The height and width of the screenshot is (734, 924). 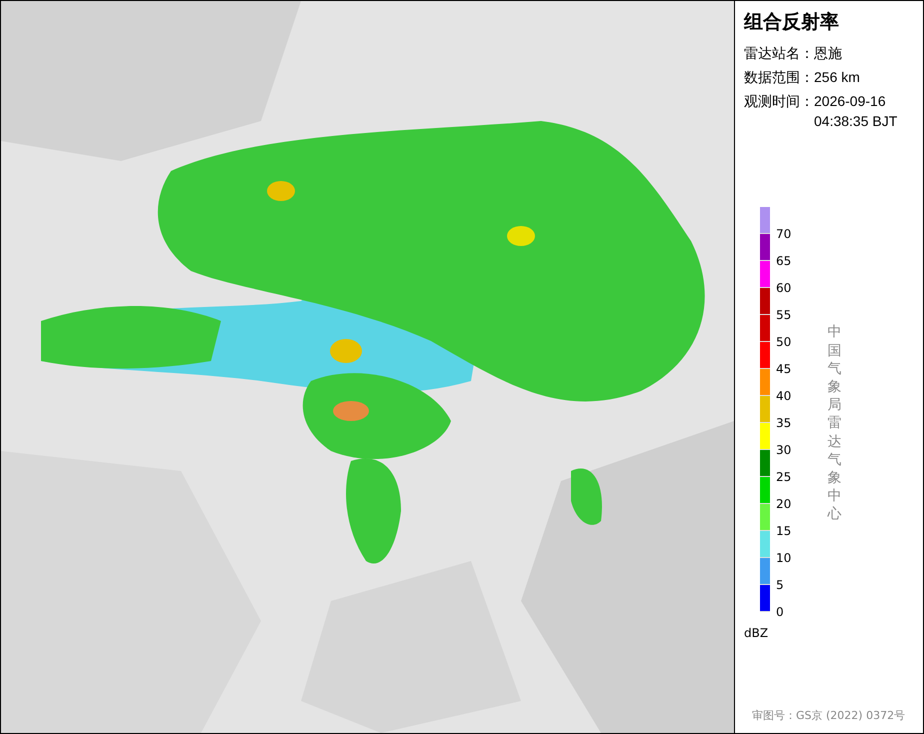 What do you see at coordinates (784, 234) in the screenshot?
I see `legend-label: 70` at bounding box center [784, 234].